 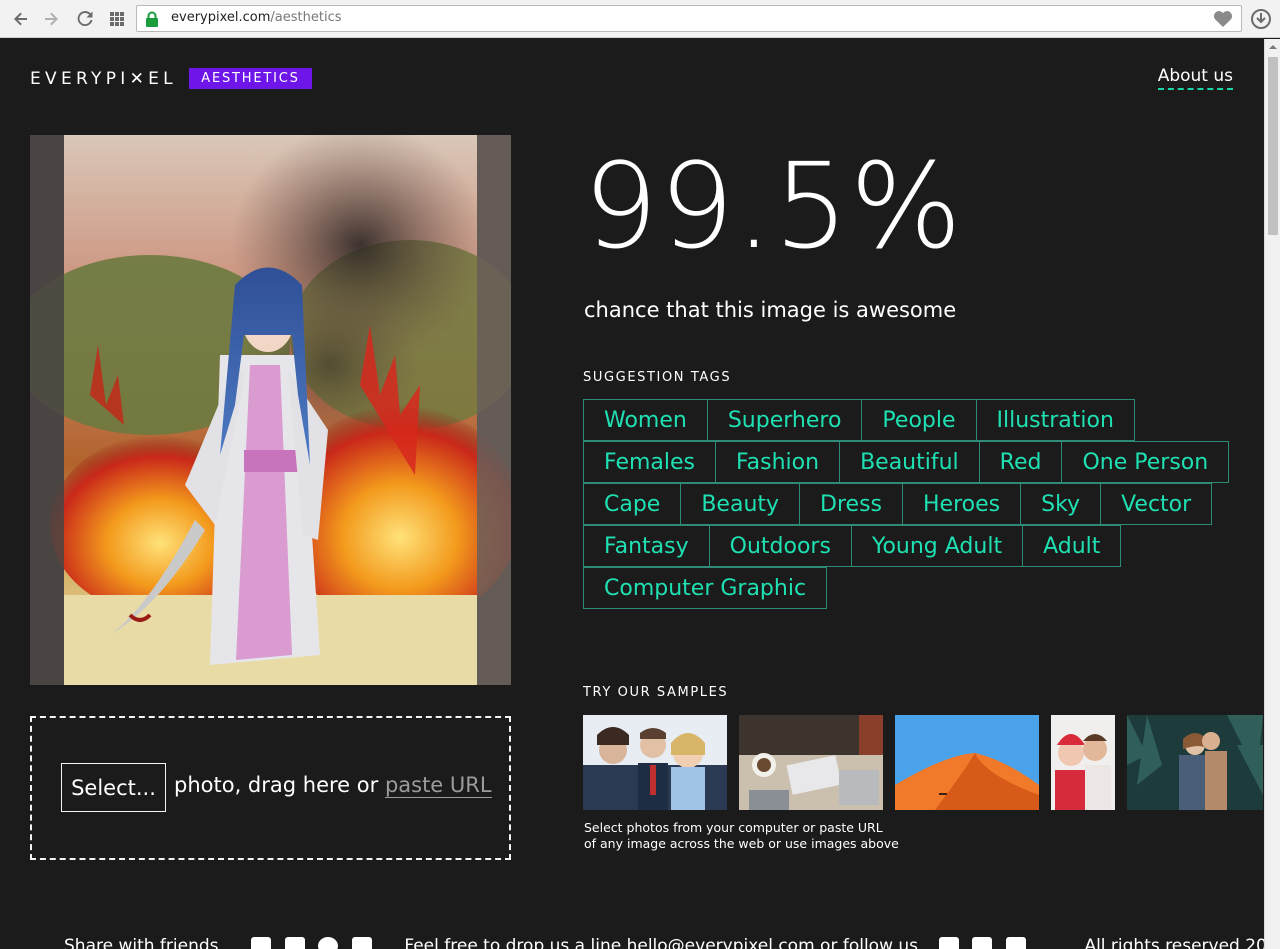 What do you see at coordinates (778, 462) in the screenshot?
I see `tag-fashion: Fashion` at bounding box center [778, 462].